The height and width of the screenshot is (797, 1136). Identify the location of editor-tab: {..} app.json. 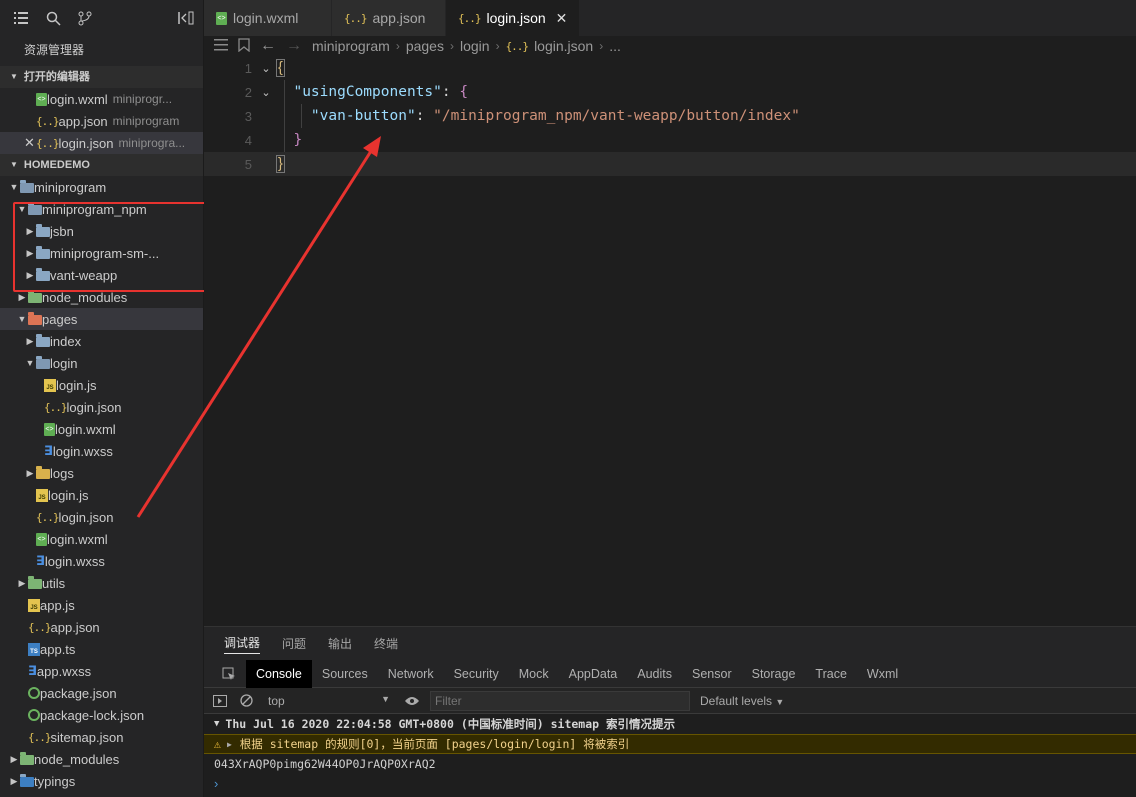
(389, 18).